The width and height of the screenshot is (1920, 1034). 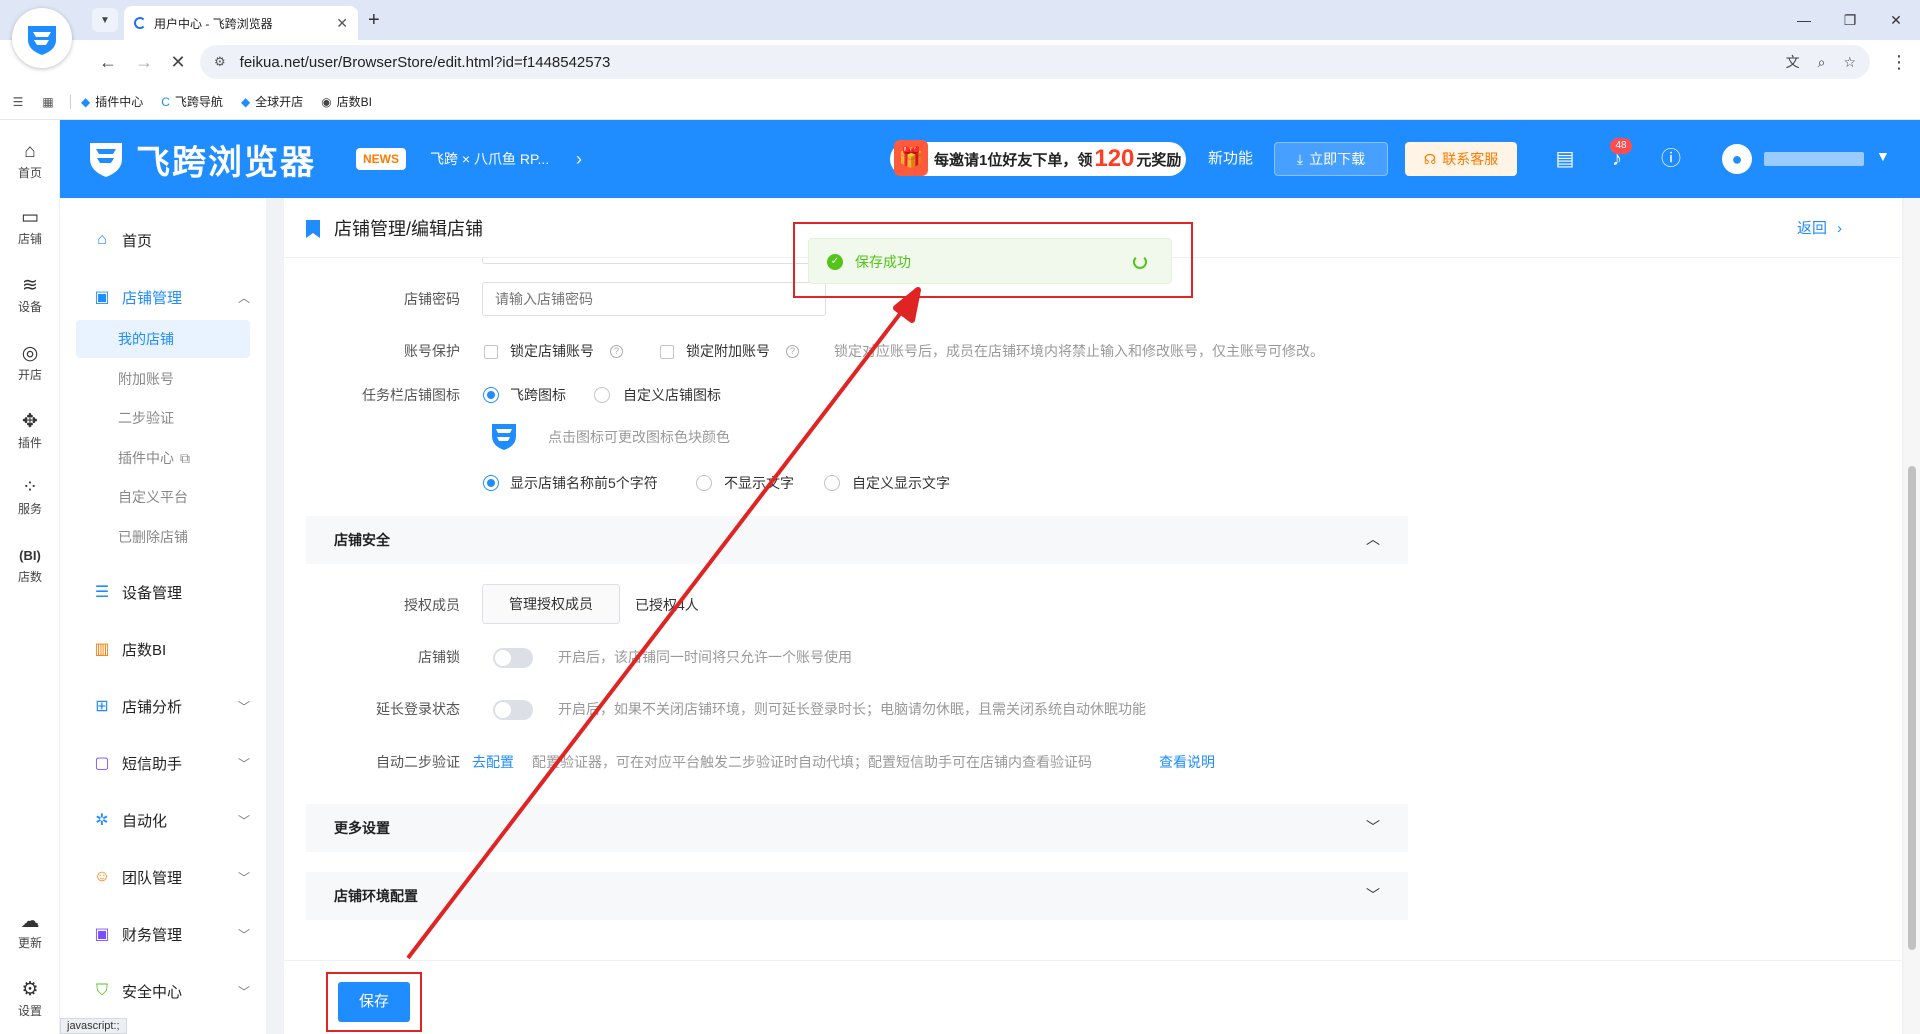 I want to click on menu-item-sms: ▢ 短信助手 ﹀, so click(x=163, y=763).